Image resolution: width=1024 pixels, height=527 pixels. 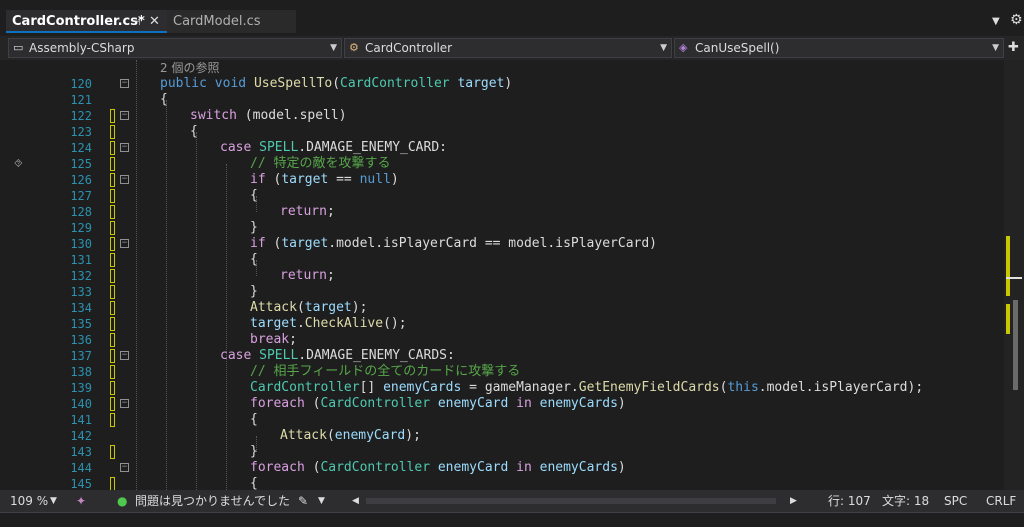 I want to click on code-text: break;, so click(x=273, y=339).